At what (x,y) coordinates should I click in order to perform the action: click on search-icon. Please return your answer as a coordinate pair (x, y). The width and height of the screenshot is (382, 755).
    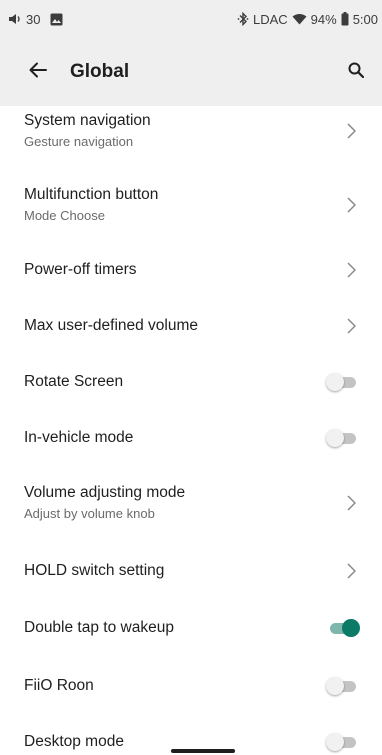
    Looking at the image, I should click on (356, 72).